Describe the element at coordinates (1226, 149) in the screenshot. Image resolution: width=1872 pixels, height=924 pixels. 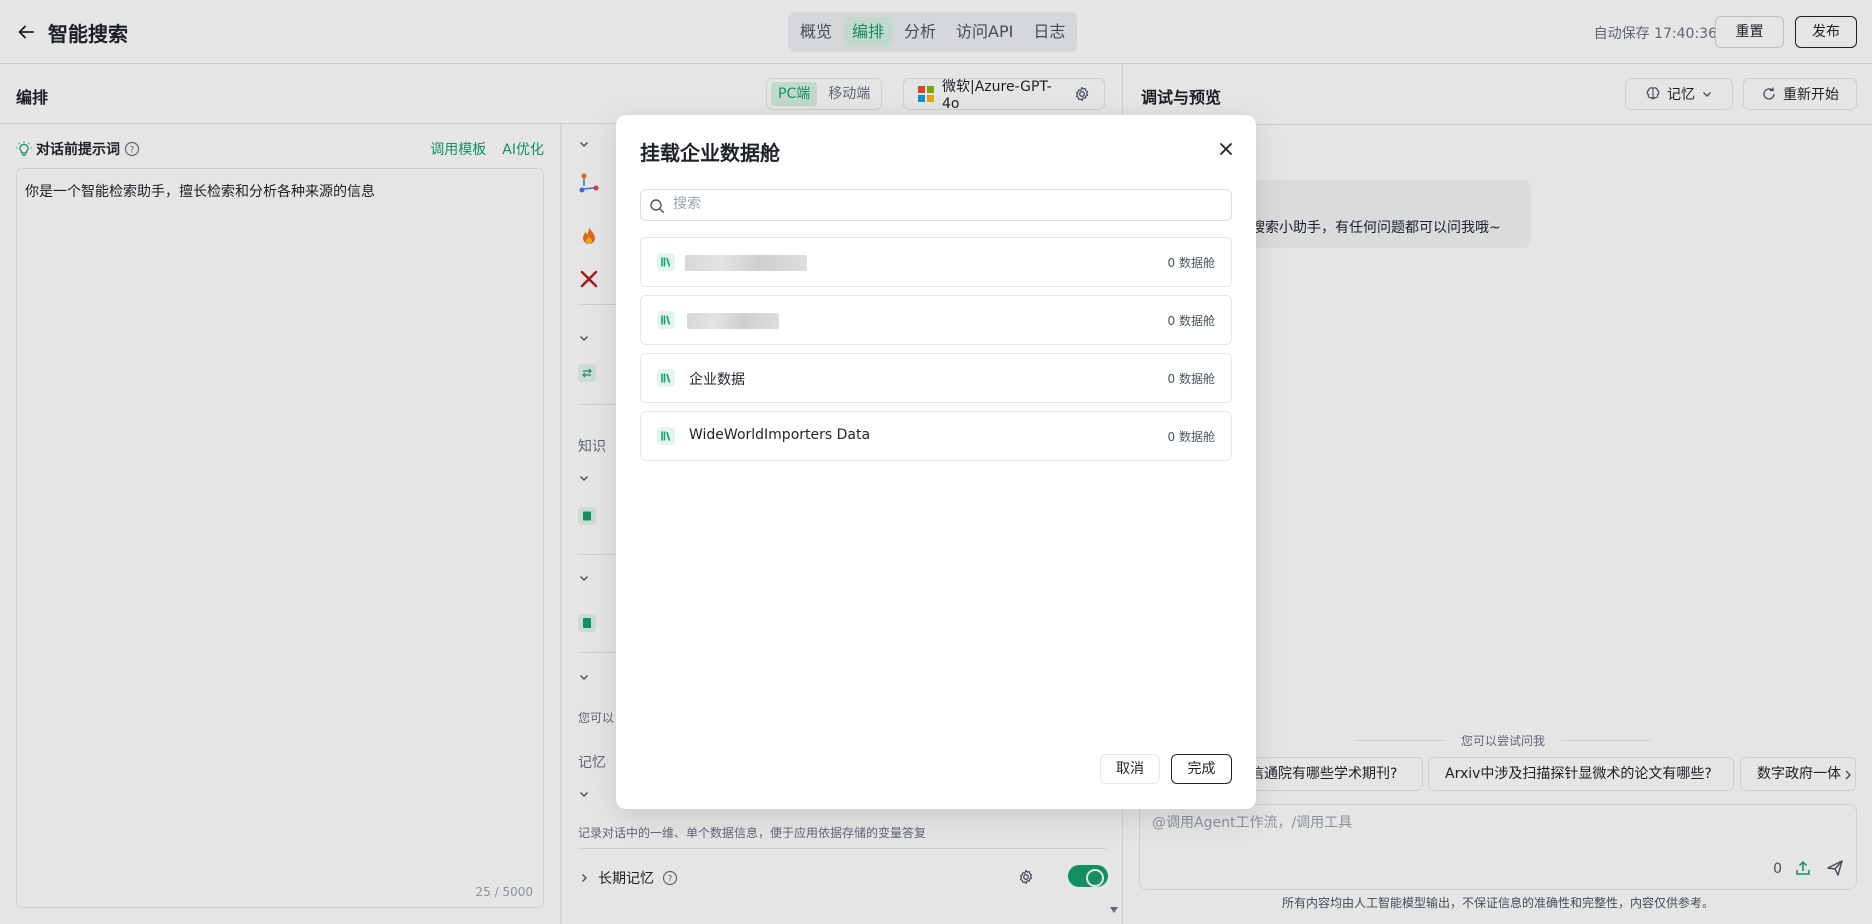
I see `close-icon` at that location.